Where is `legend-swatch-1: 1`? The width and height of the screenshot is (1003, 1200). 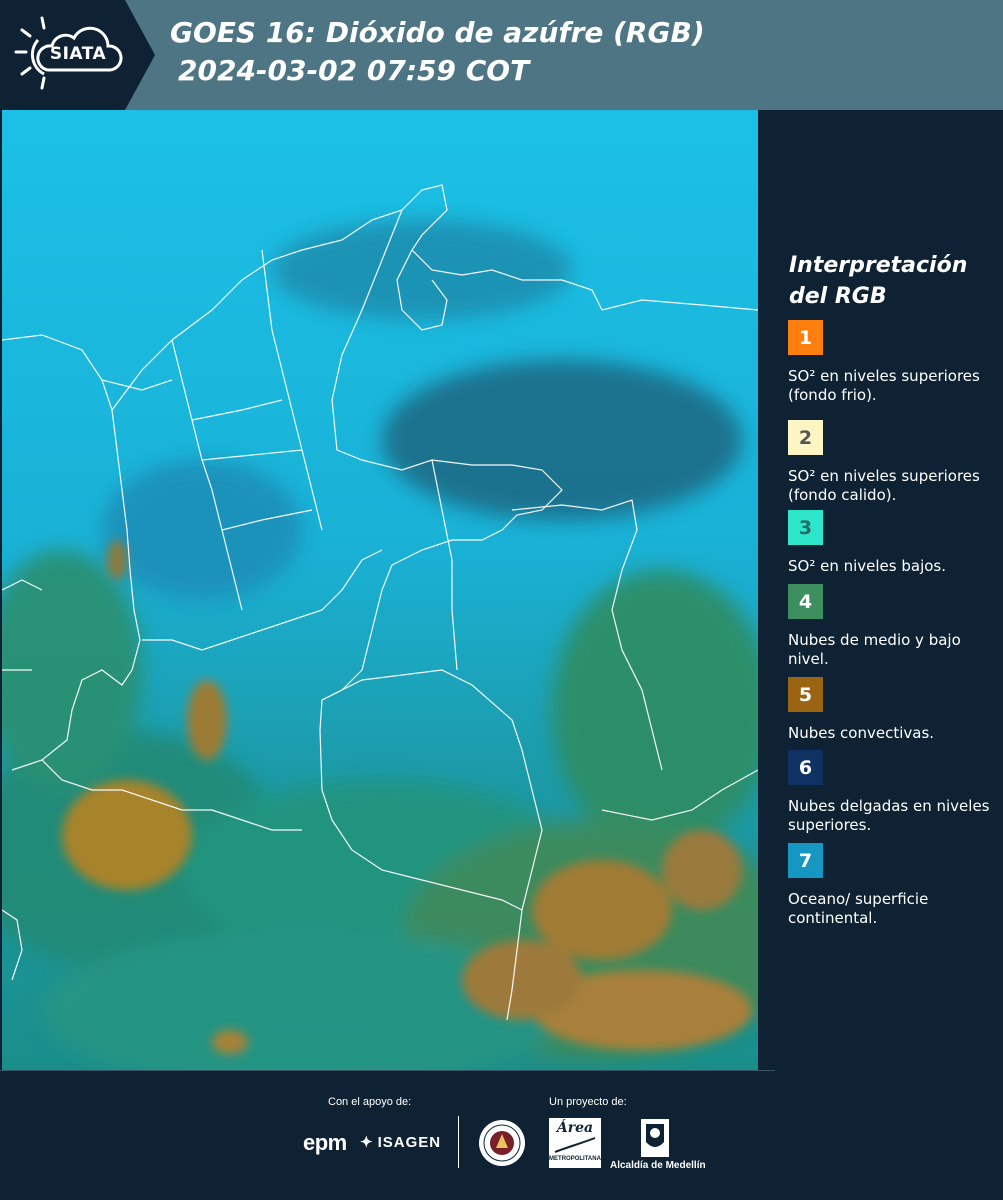
legend-swatch-1: 1 is located at coordinates (805, 337).